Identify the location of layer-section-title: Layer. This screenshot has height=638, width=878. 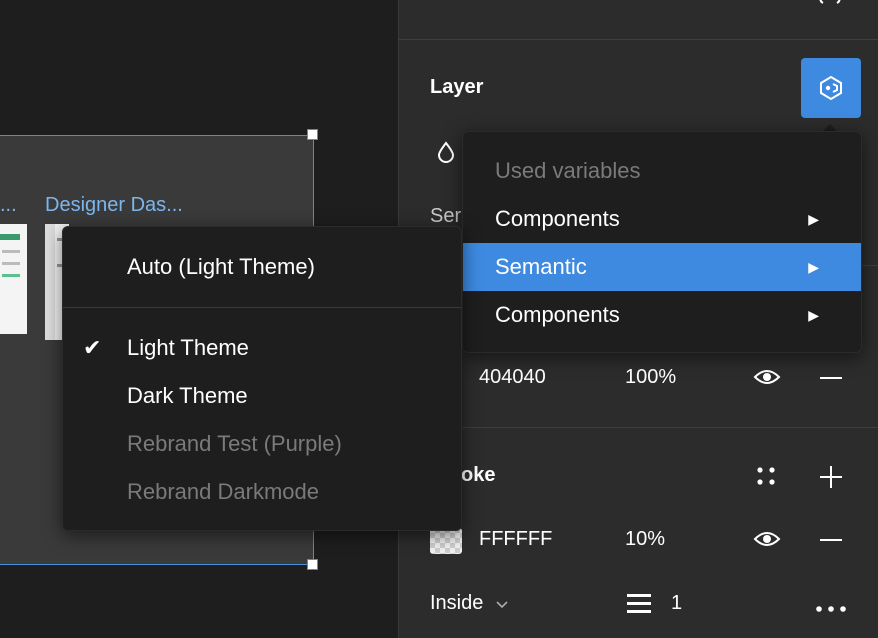
(457, 87).